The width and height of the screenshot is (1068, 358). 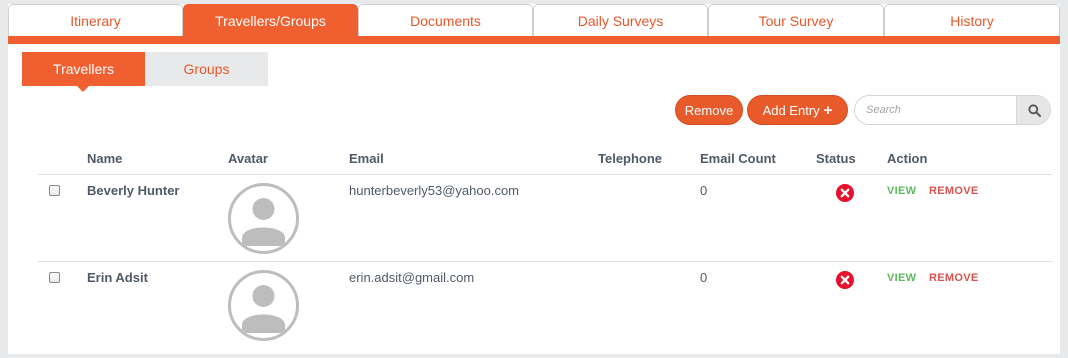 I want to click on add-entry-button: Add Entry +, so click(x=797, y=110).